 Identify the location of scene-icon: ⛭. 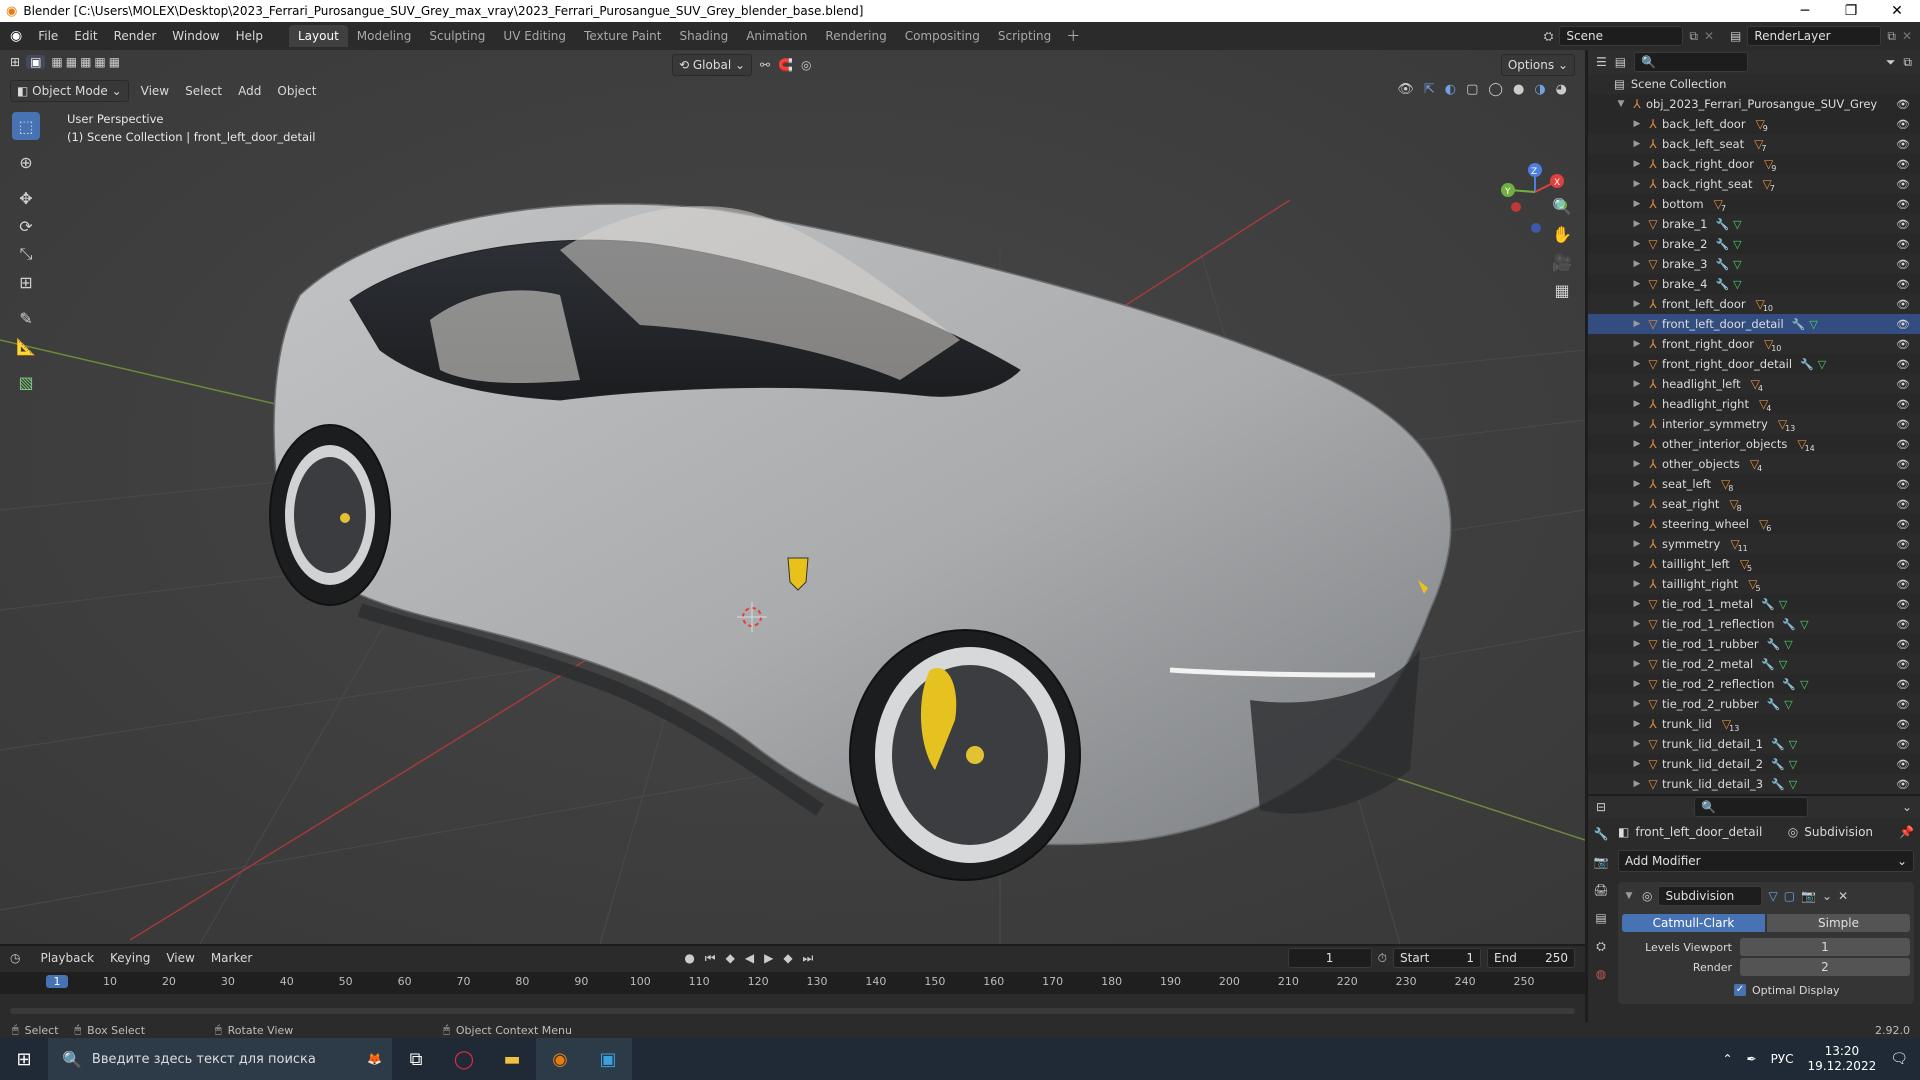
(1549, 36).